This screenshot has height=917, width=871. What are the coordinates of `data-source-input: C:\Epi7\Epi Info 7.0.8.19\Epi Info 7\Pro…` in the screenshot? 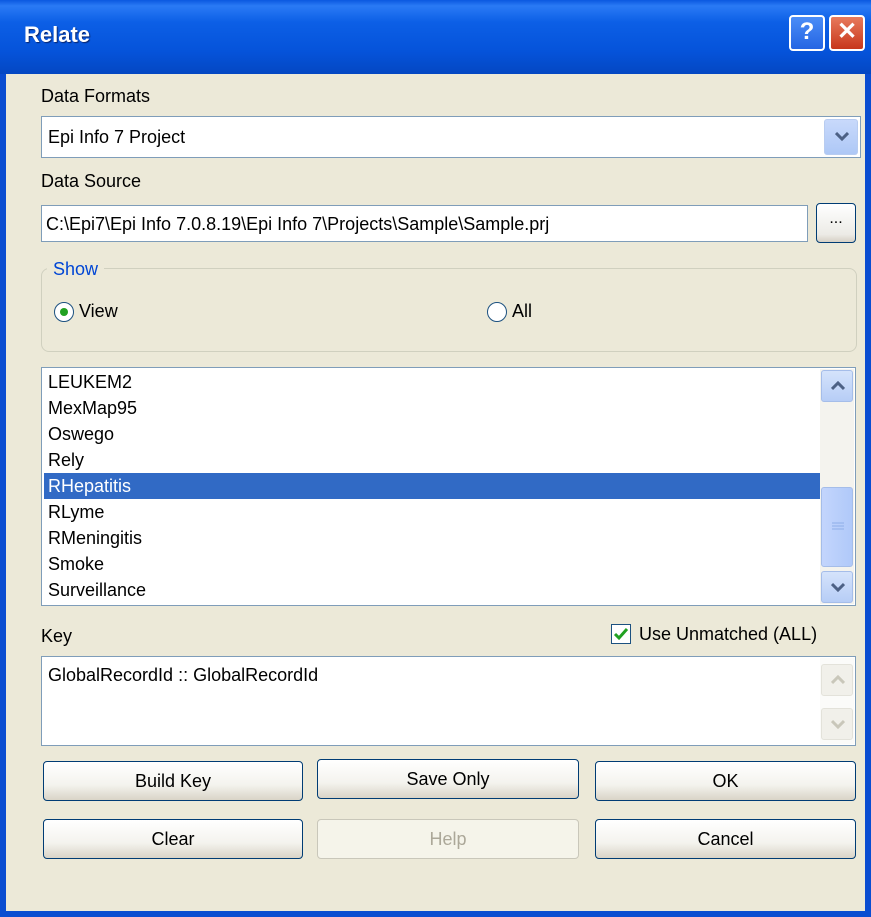 It's located at (424, 223).